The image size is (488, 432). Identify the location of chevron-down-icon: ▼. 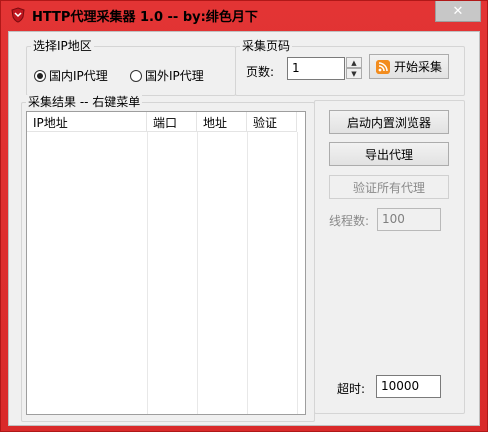
(354, 73).